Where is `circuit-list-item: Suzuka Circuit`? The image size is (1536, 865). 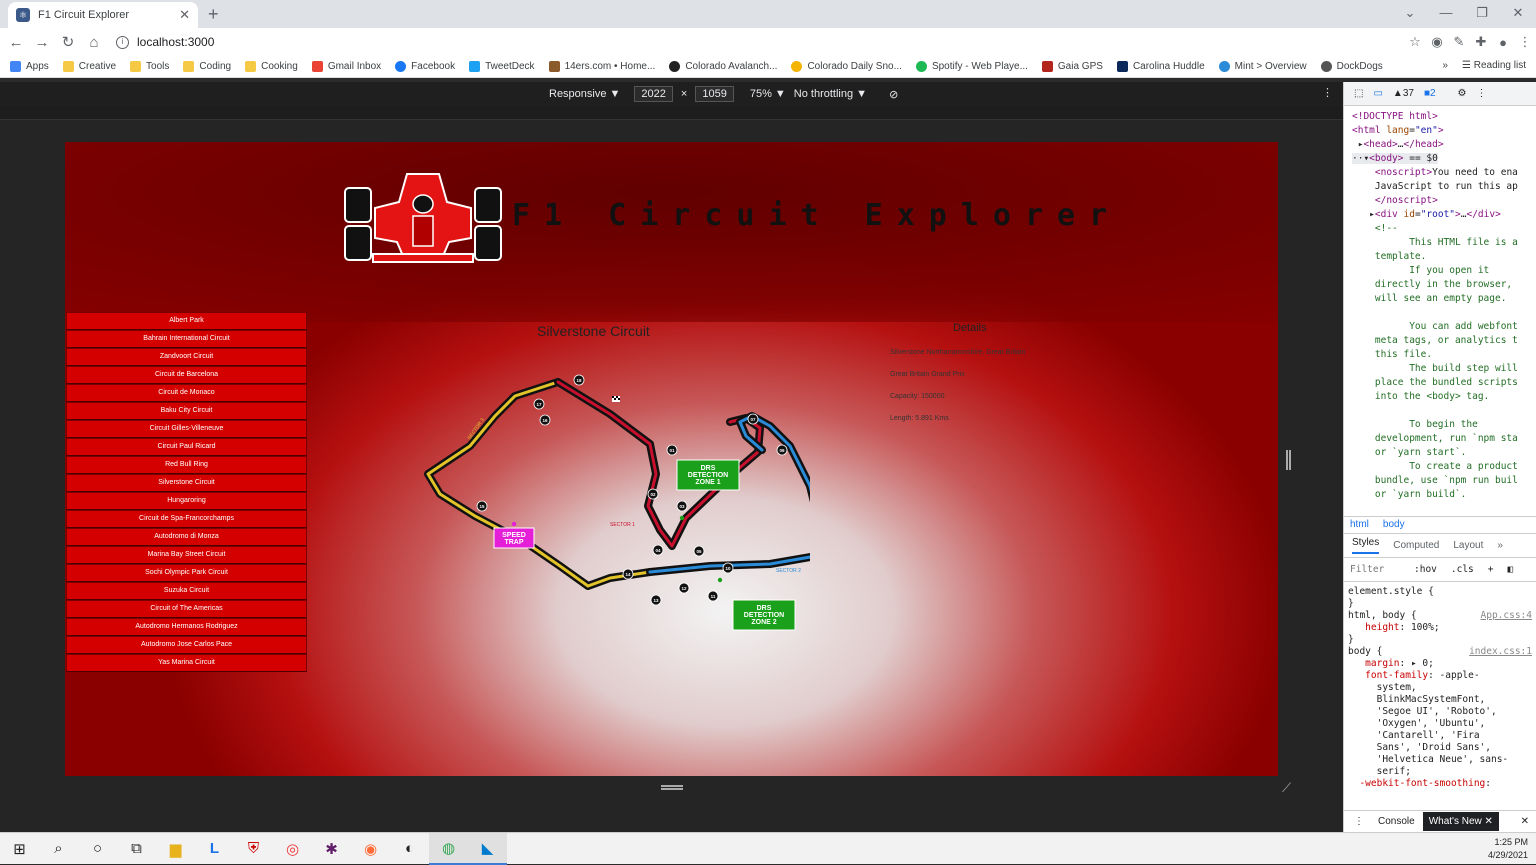 circuit-list-item: Suzuka Circuit is located at coordinates (186, 591).